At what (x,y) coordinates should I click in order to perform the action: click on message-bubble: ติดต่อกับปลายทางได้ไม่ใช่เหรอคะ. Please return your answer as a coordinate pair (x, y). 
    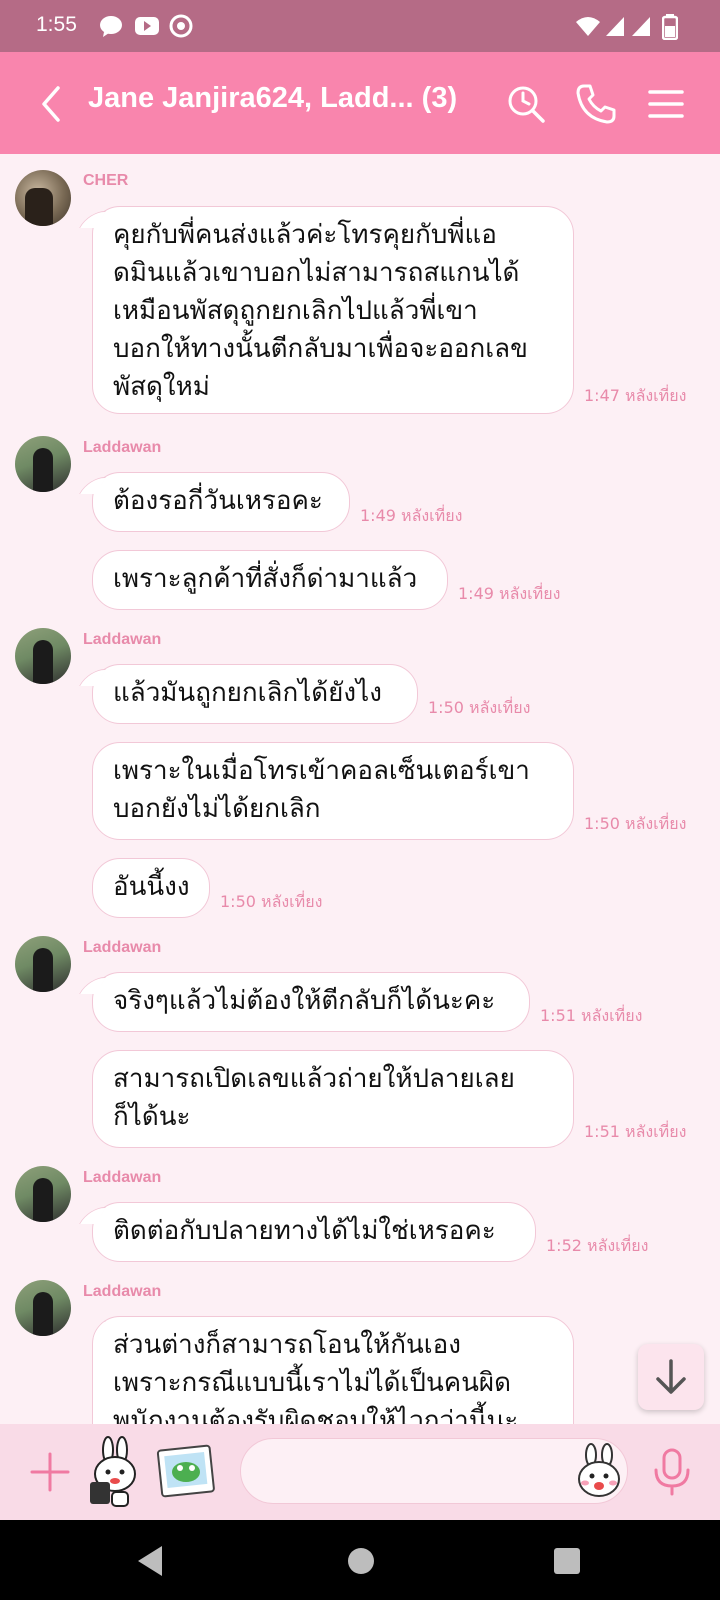
    Looking at the image, I should click on (314, 1232).